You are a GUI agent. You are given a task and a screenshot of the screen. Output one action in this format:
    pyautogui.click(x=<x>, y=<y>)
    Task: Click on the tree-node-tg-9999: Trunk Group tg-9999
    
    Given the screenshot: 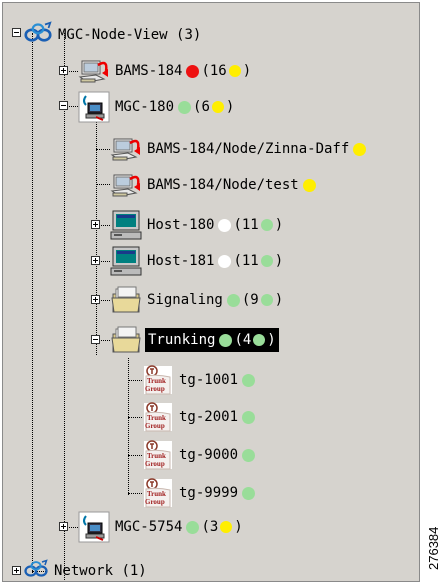 What is the action you would take?
    pyautogui.click(x=200, y=493)
    